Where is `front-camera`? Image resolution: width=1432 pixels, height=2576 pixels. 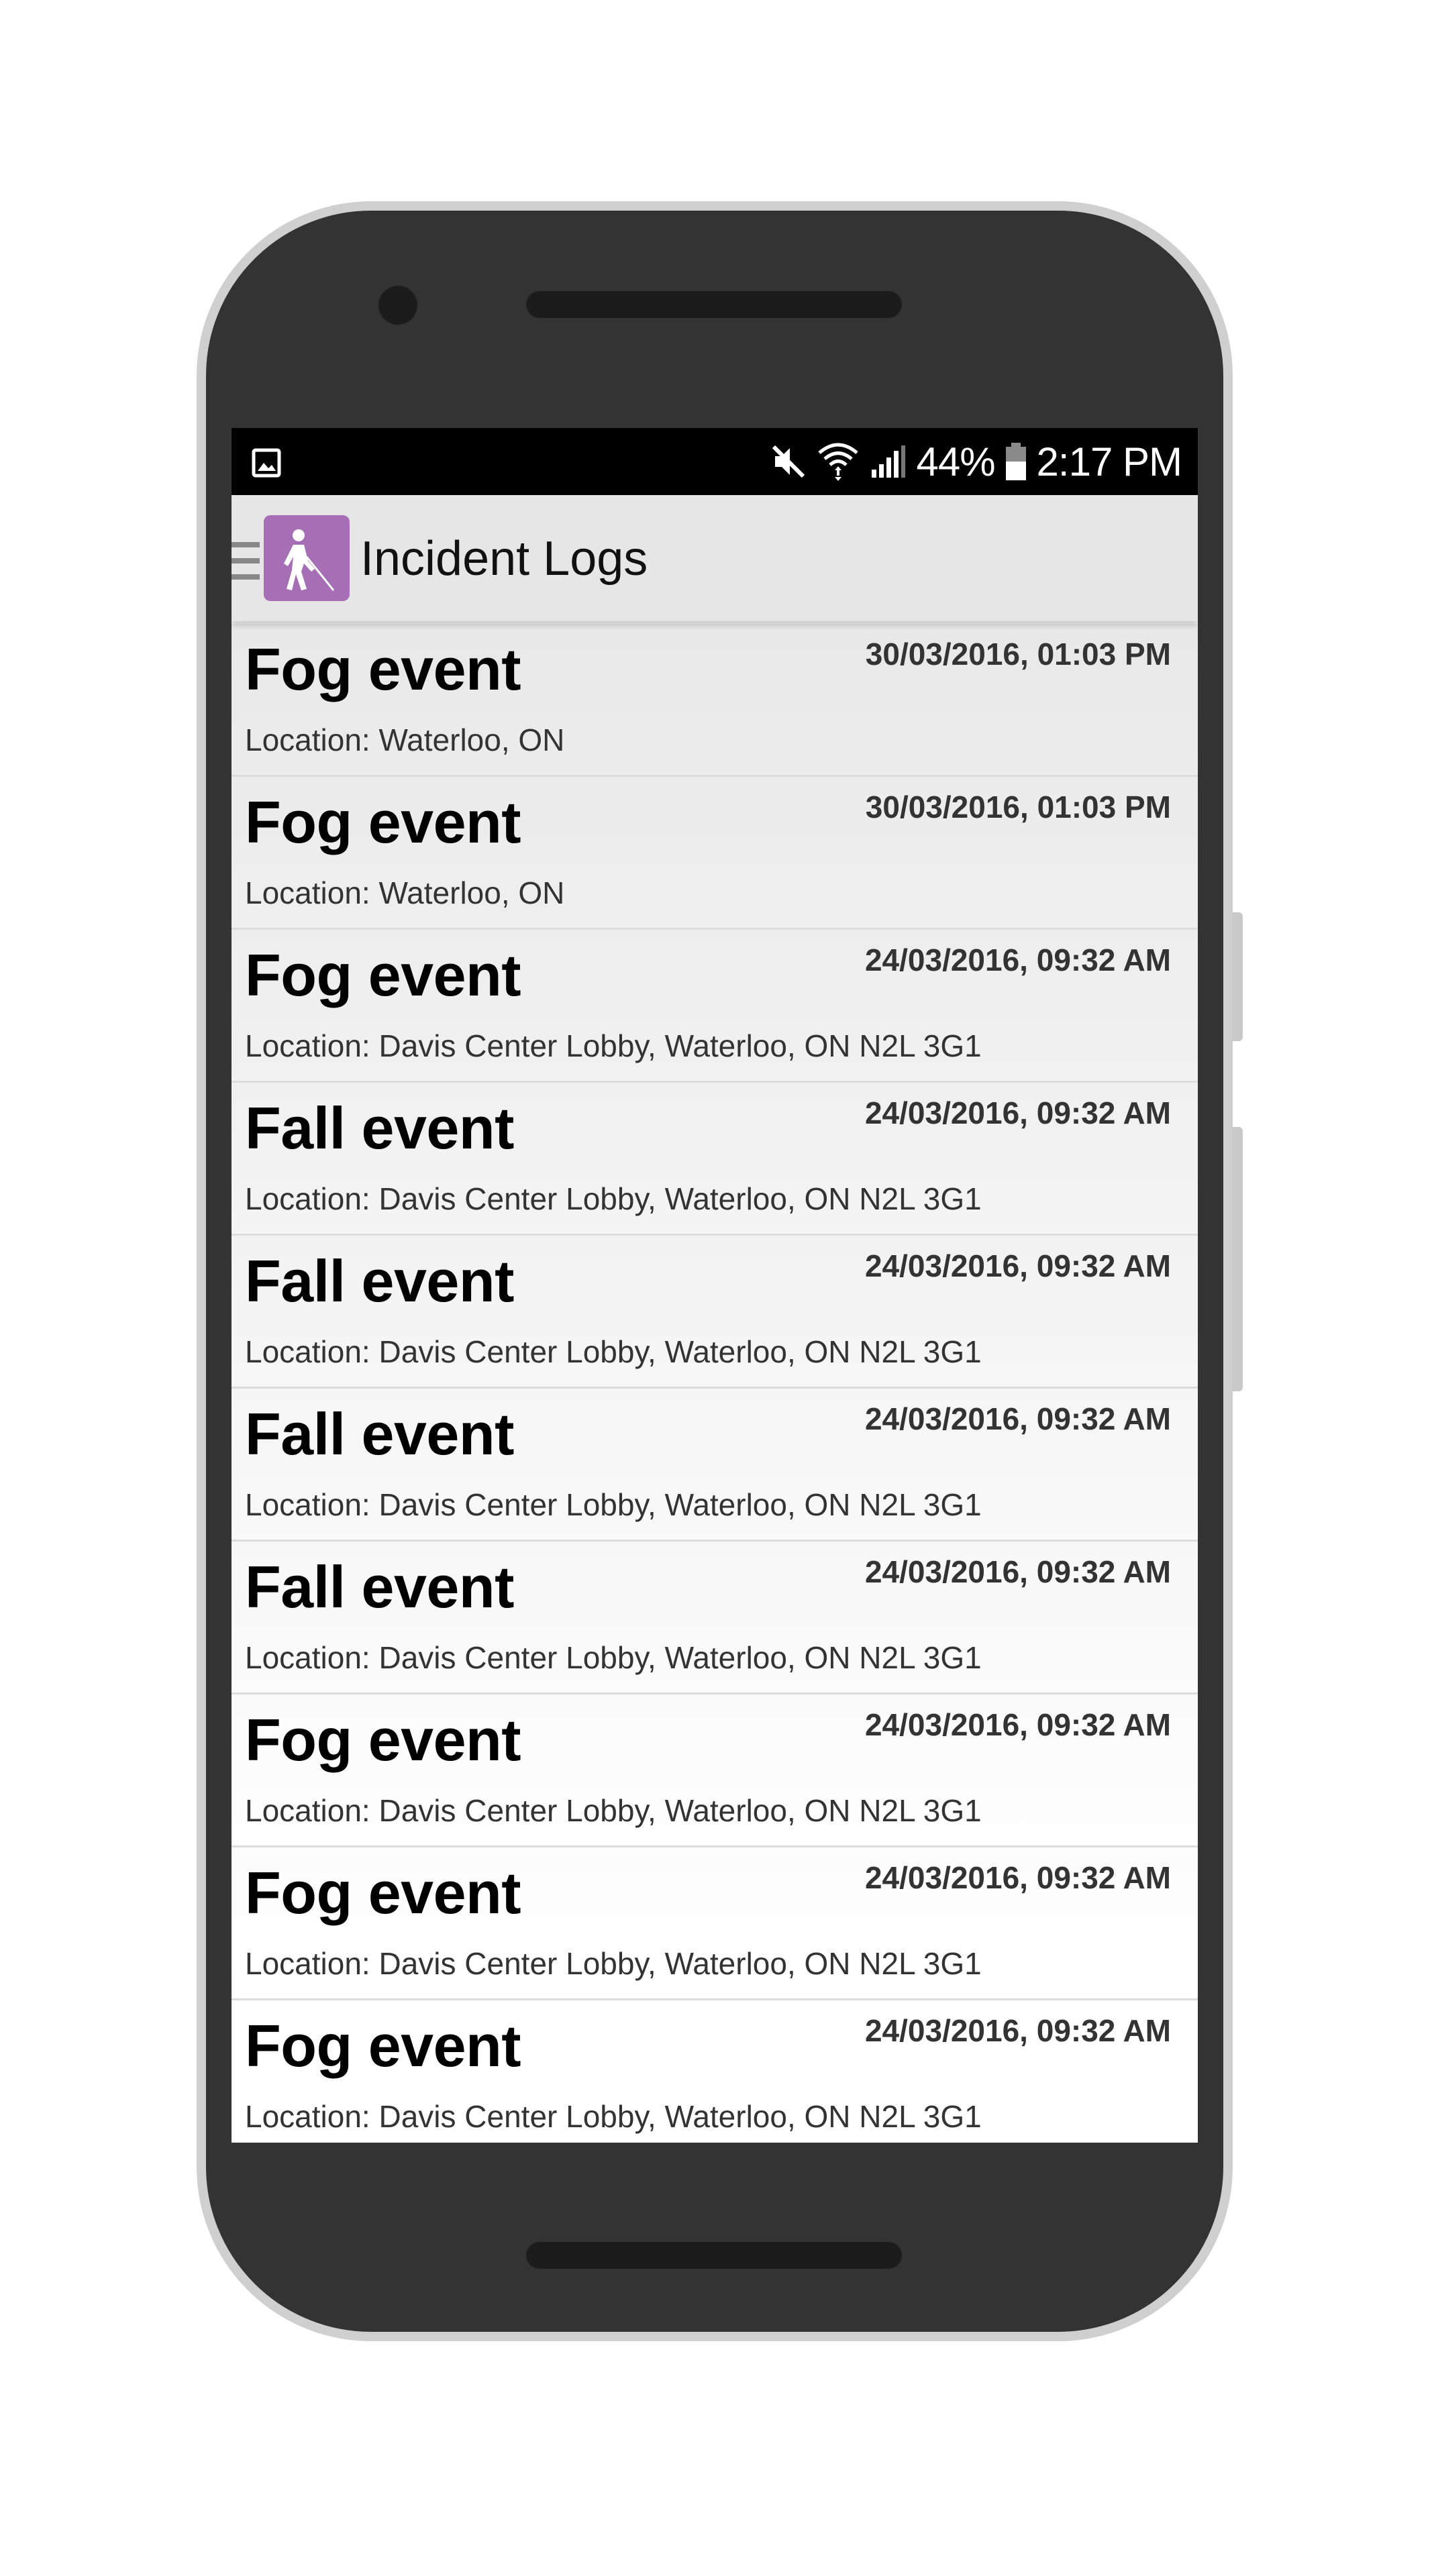
front-camera is located at coordinates (397, 305).